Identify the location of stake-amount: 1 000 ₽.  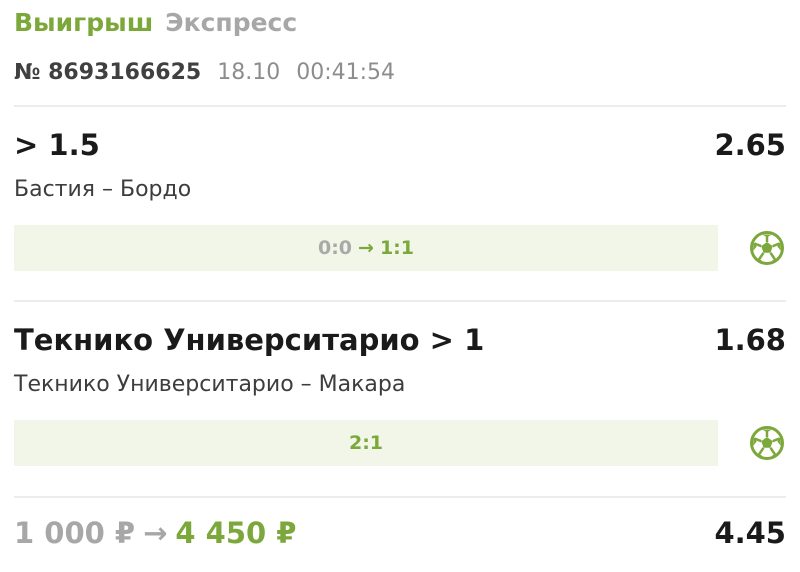
(75, 533).